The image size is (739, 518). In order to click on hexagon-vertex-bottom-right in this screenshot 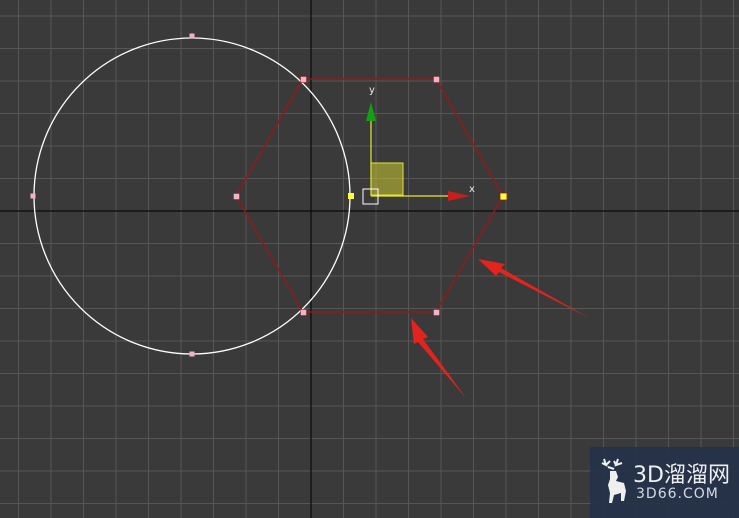, I will do `click(436, 312)`.